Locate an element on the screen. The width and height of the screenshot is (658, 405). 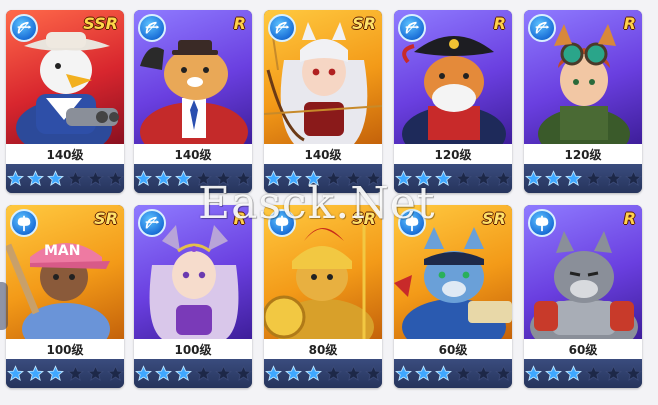
hero-card: SR 140级 is located at coordinates (323, 101).